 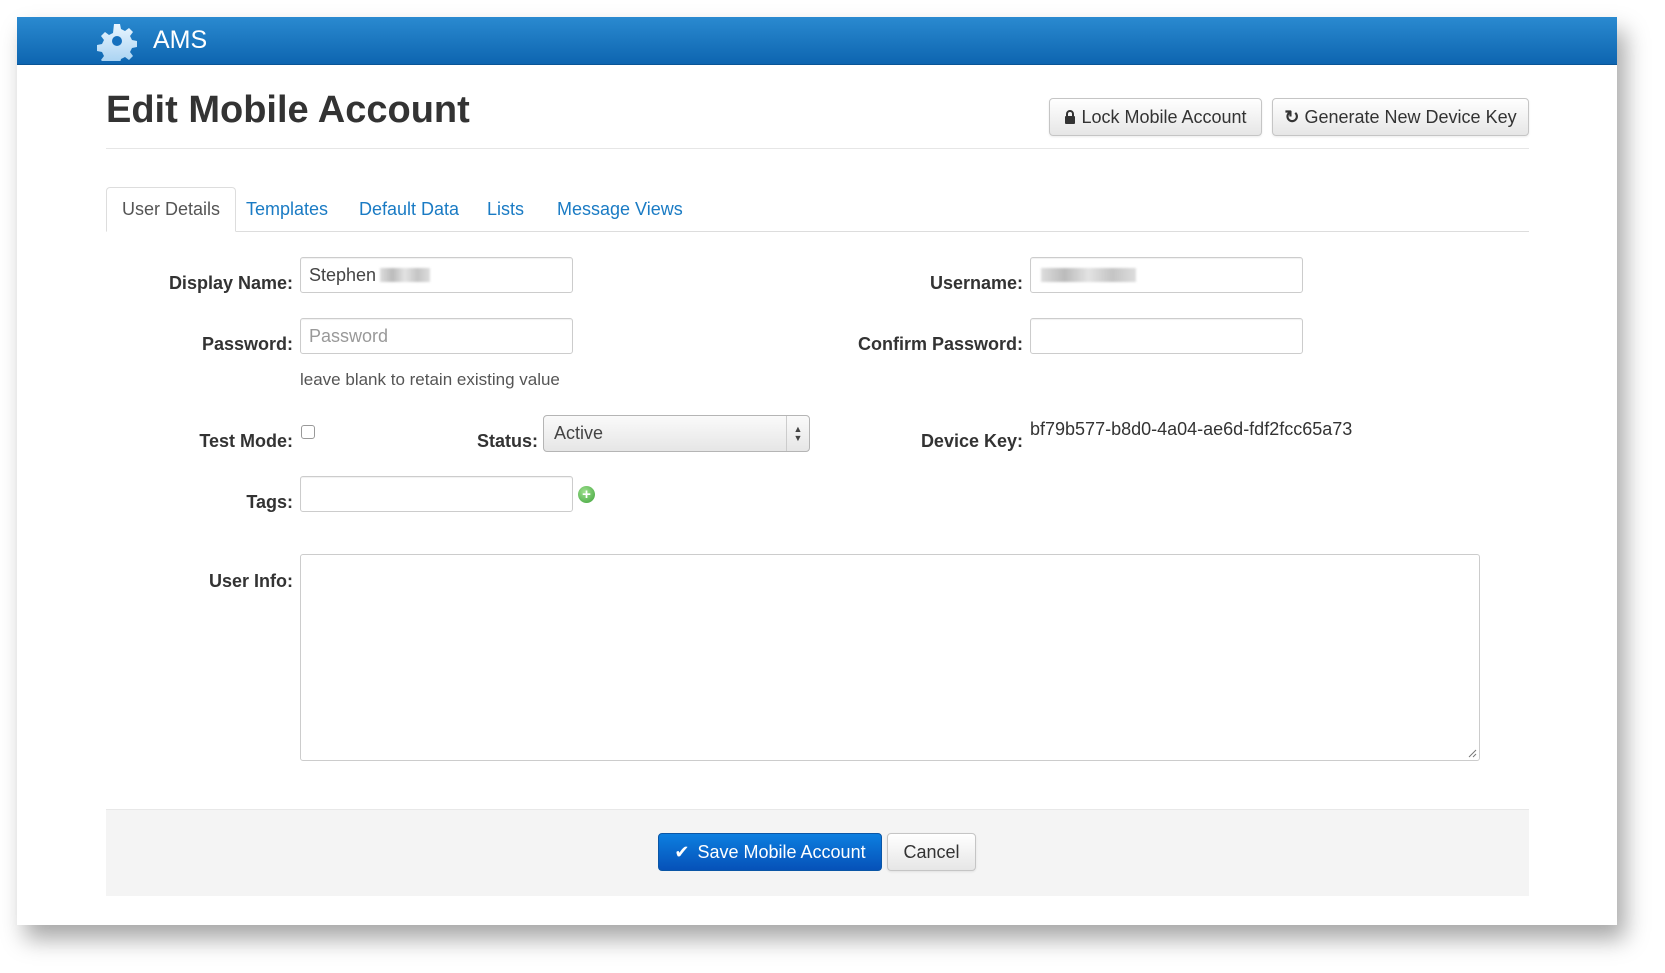 What do you see at coordinates (1410, 116) in the screenshot?
I see `generate-button-label: Generate New Device Key` at bounding box center [1410, 116].